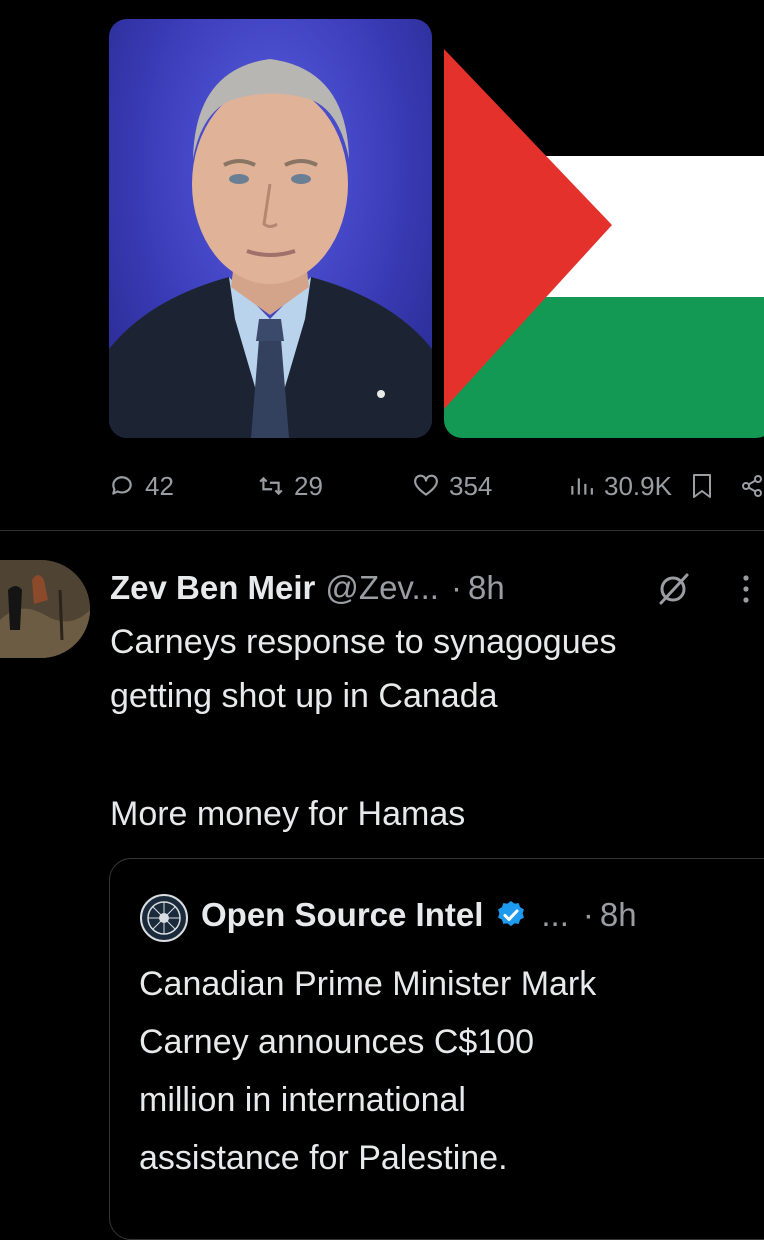  What do you see at coordinates (486, 588) in the screenshot?
I see `reply-timestamp: 8h` at bounding box center [486, 588].